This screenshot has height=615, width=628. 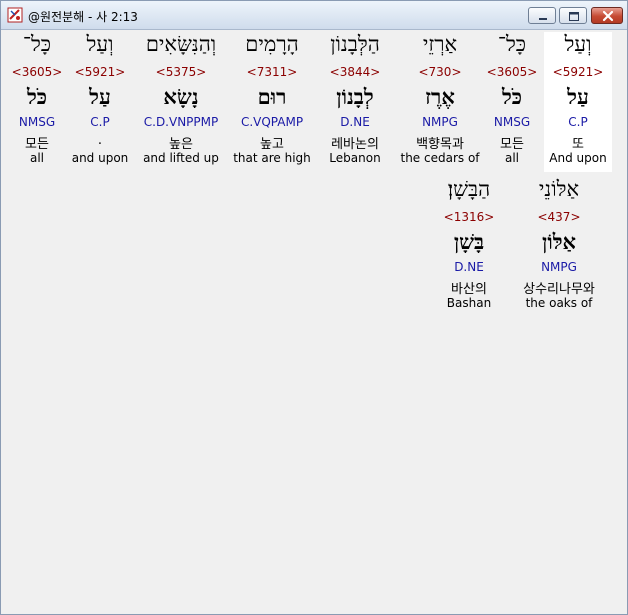 I want to click on english-gloss: and lifted up, so click(x=181, y=158).